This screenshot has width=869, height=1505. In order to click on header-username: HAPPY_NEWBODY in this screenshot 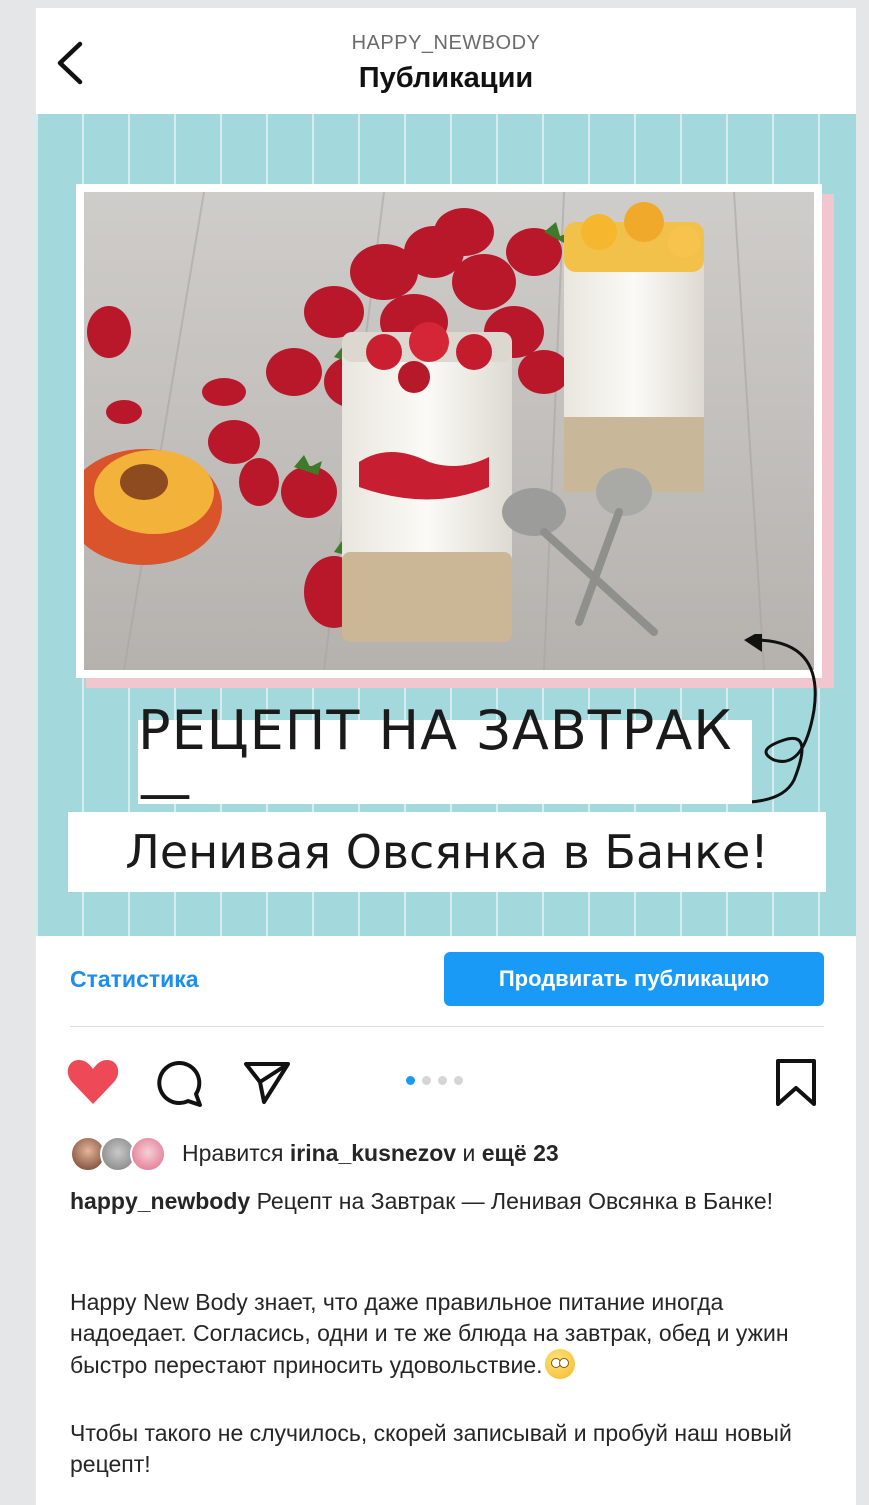, I will do `click(446, 43)`.